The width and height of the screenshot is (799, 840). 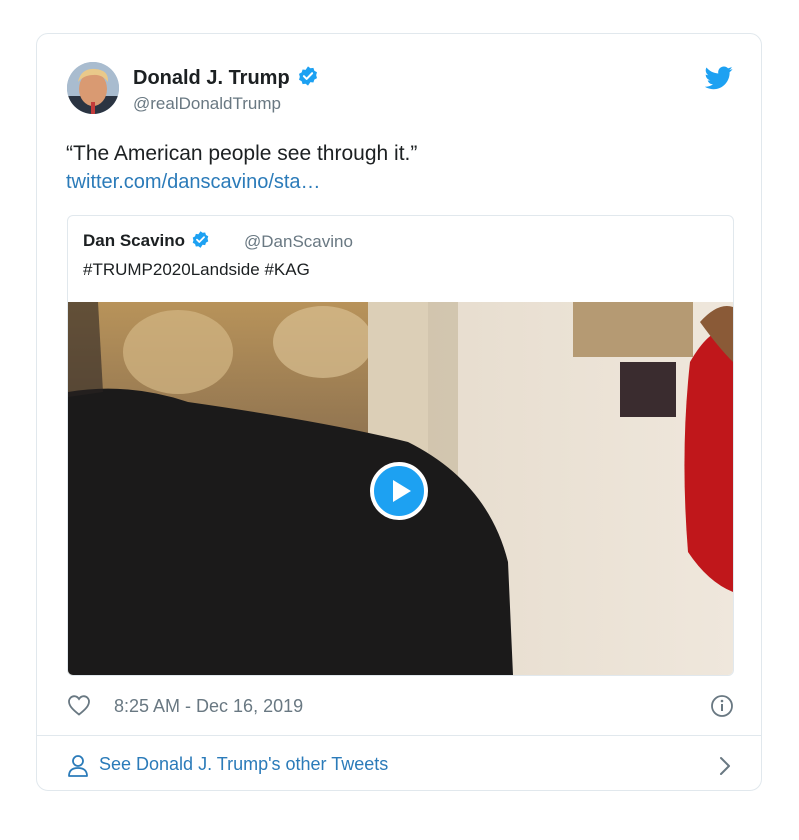 I want to click on twitter-bird-icon, so click(x=718, y=80).